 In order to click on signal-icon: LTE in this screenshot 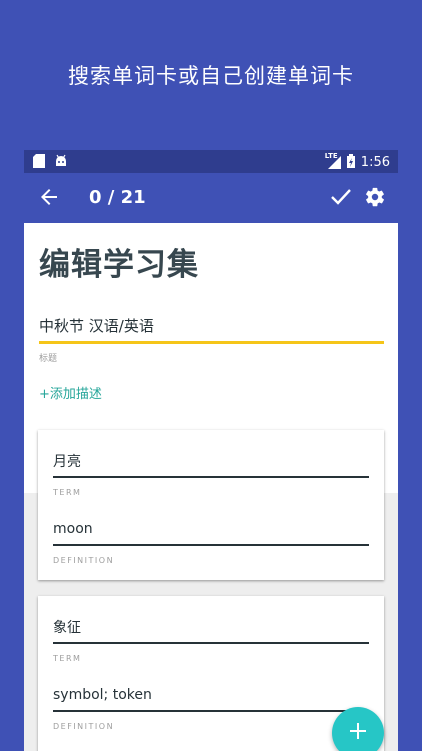, I will do `click(333, 160)`.